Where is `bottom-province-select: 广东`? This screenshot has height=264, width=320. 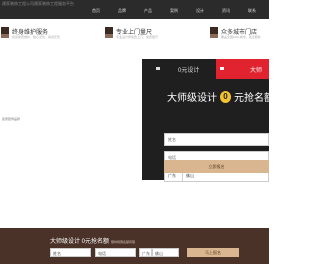
bottom-province-select: 广东 is located at coordinates (145, 252).